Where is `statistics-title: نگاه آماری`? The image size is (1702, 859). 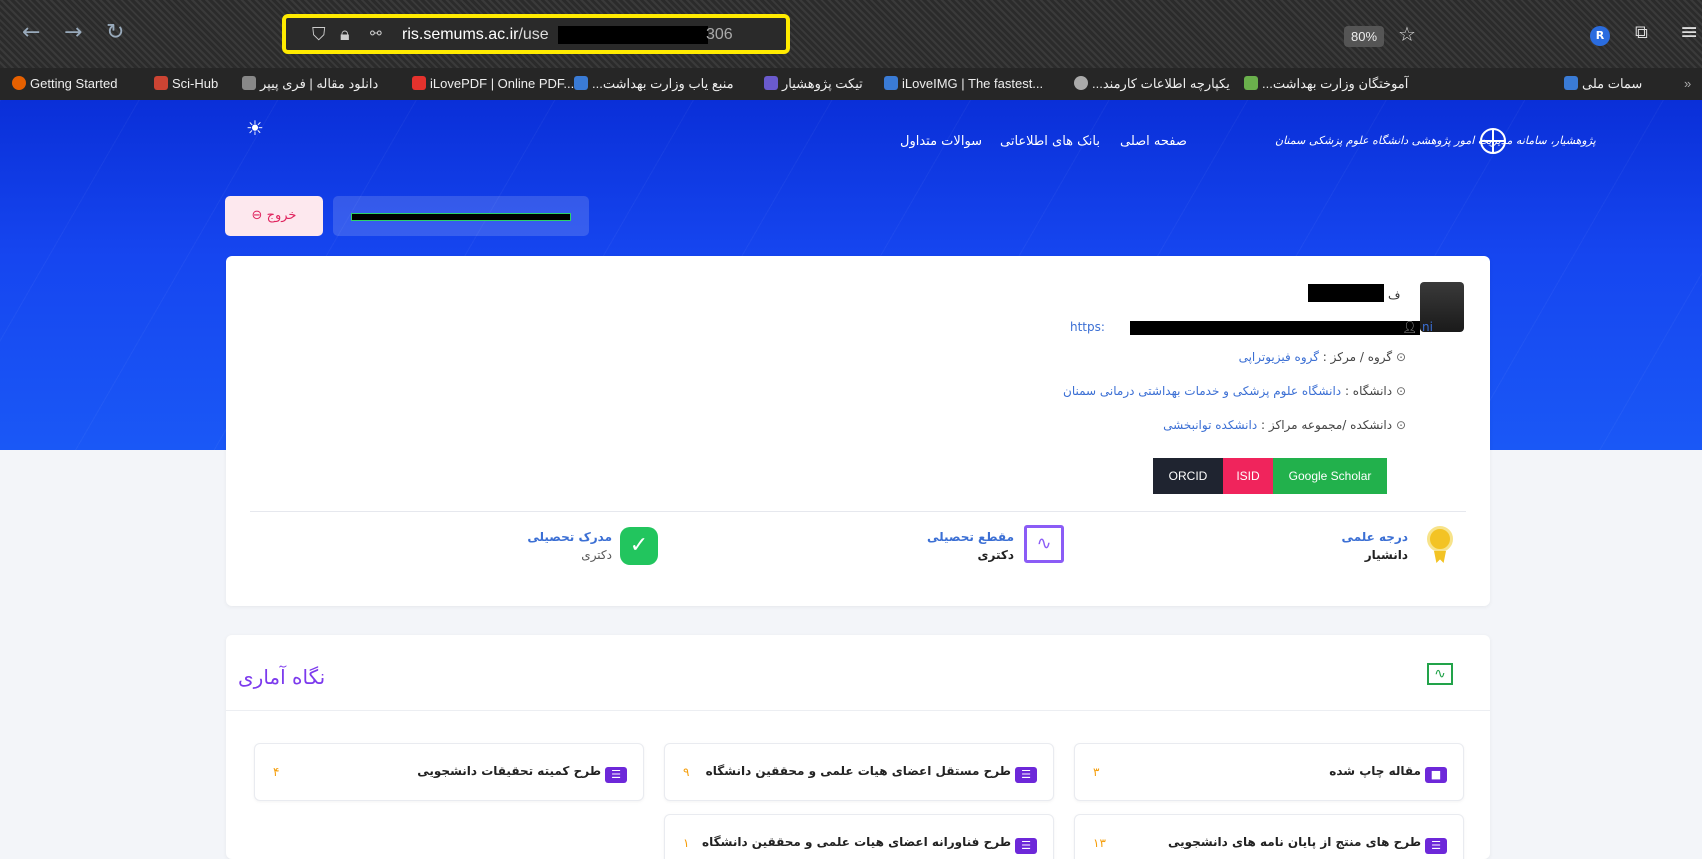
statistics-title: نگاه آماری is located at coordinates (282, 677).